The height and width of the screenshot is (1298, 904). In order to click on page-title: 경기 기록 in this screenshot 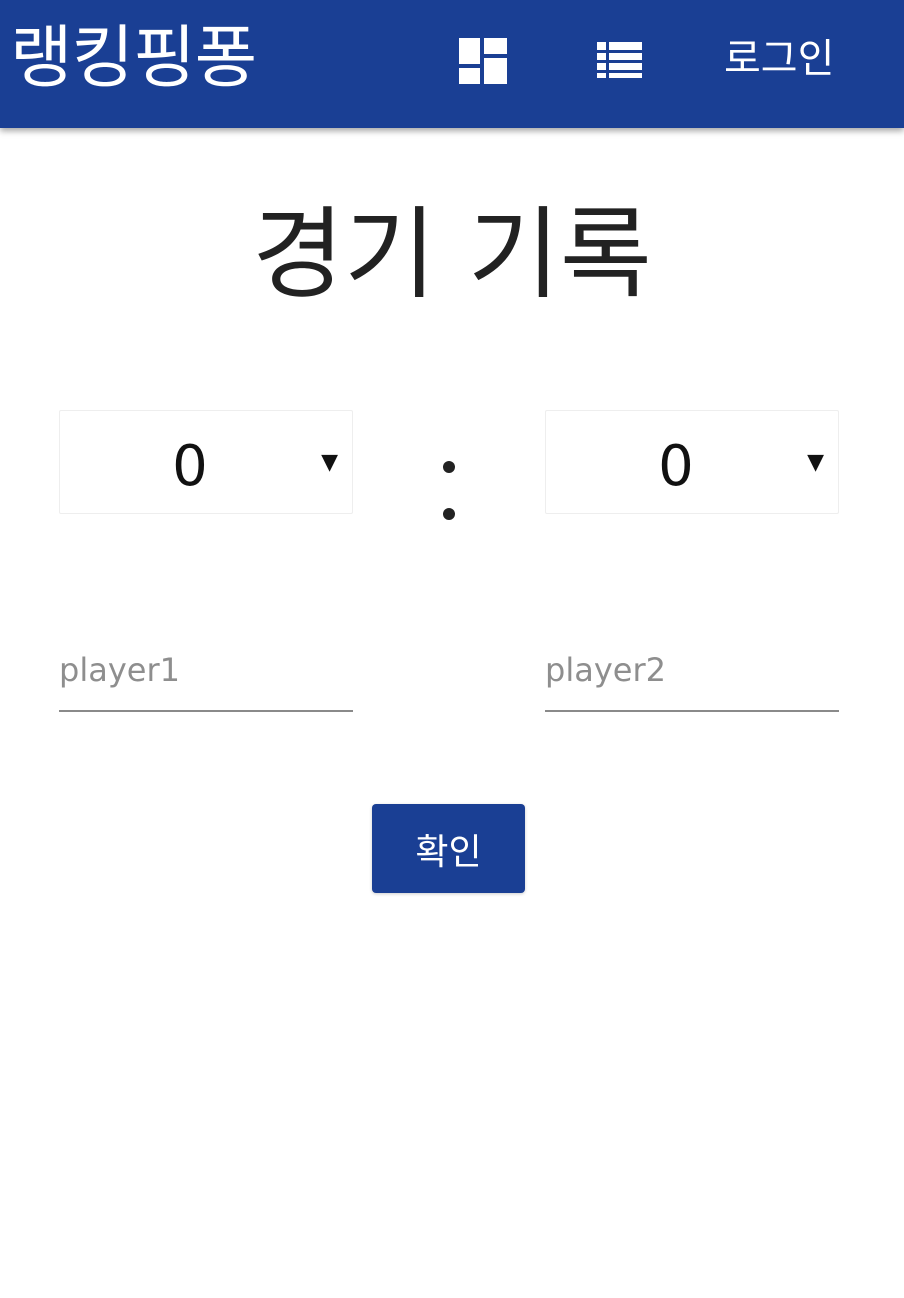, I will do `click(452, 254)`.